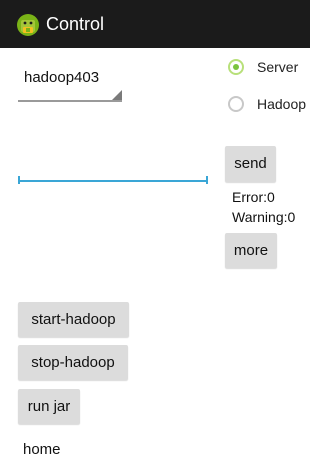  I want to click on error-count: Error:0, so click(253, 197).